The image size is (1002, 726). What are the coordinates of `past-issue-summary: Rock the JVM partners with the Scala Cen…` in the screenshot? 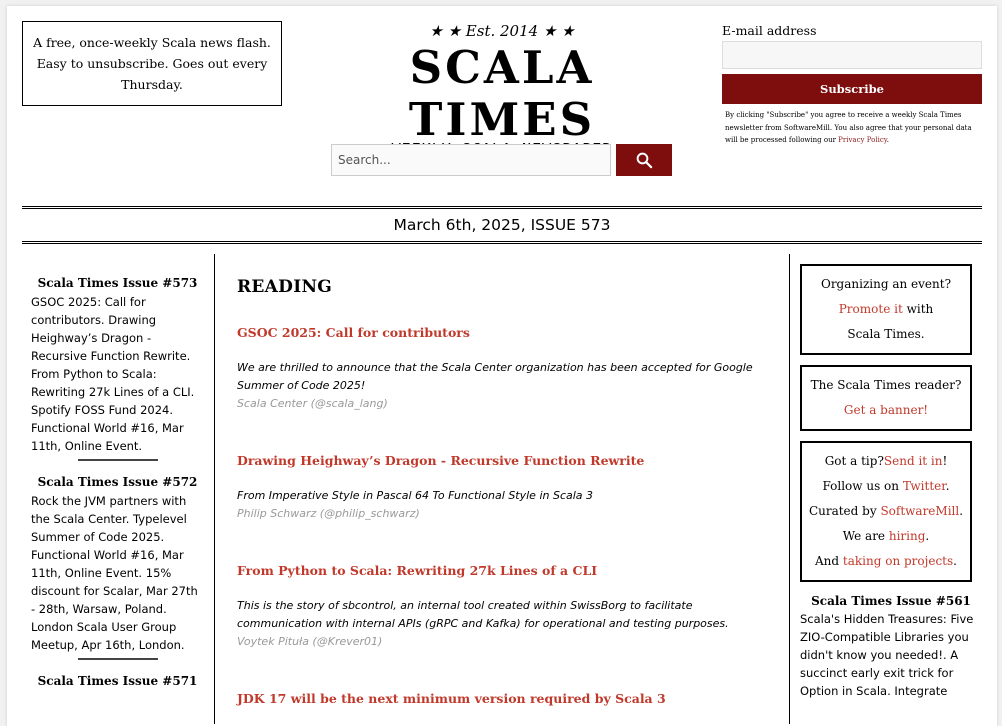 It's located at (114, 573).